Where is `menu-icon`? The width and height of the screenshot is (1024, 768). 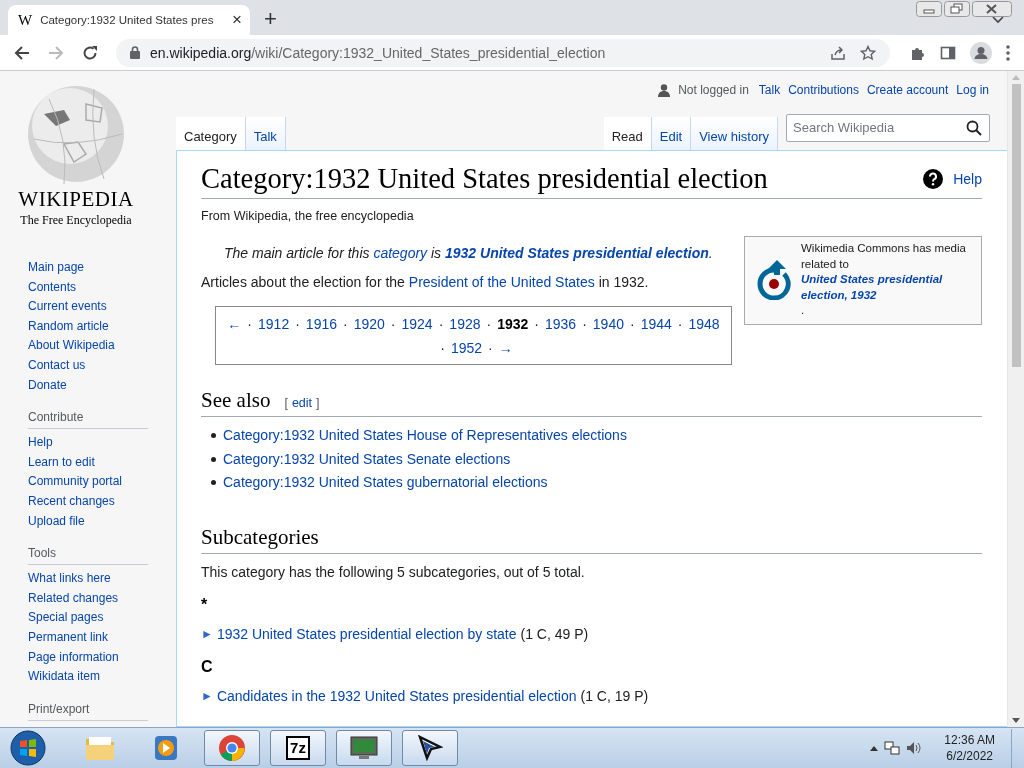
menu-icon is located at coordinates (1008, 52).